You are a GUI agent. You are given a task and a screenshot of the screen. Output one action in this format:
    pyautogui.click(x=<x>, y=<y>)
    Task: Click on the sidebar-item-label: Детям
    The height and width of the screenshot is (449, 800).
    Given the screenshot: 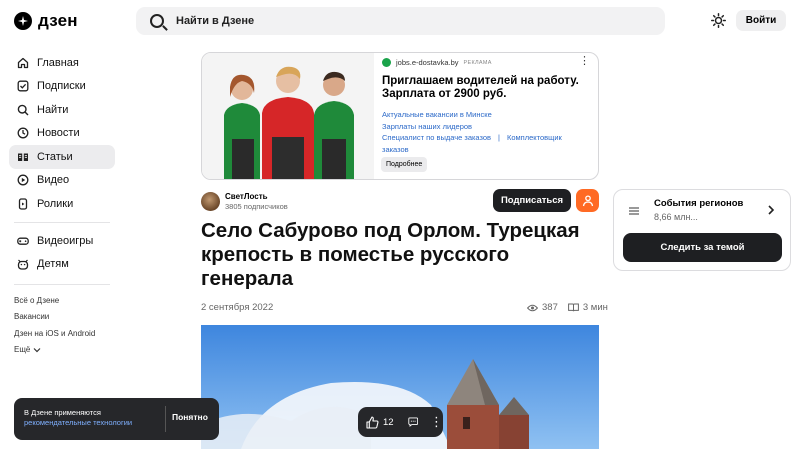 What is the action you would take?
    pyautogui.click(x=53, y=264)
    